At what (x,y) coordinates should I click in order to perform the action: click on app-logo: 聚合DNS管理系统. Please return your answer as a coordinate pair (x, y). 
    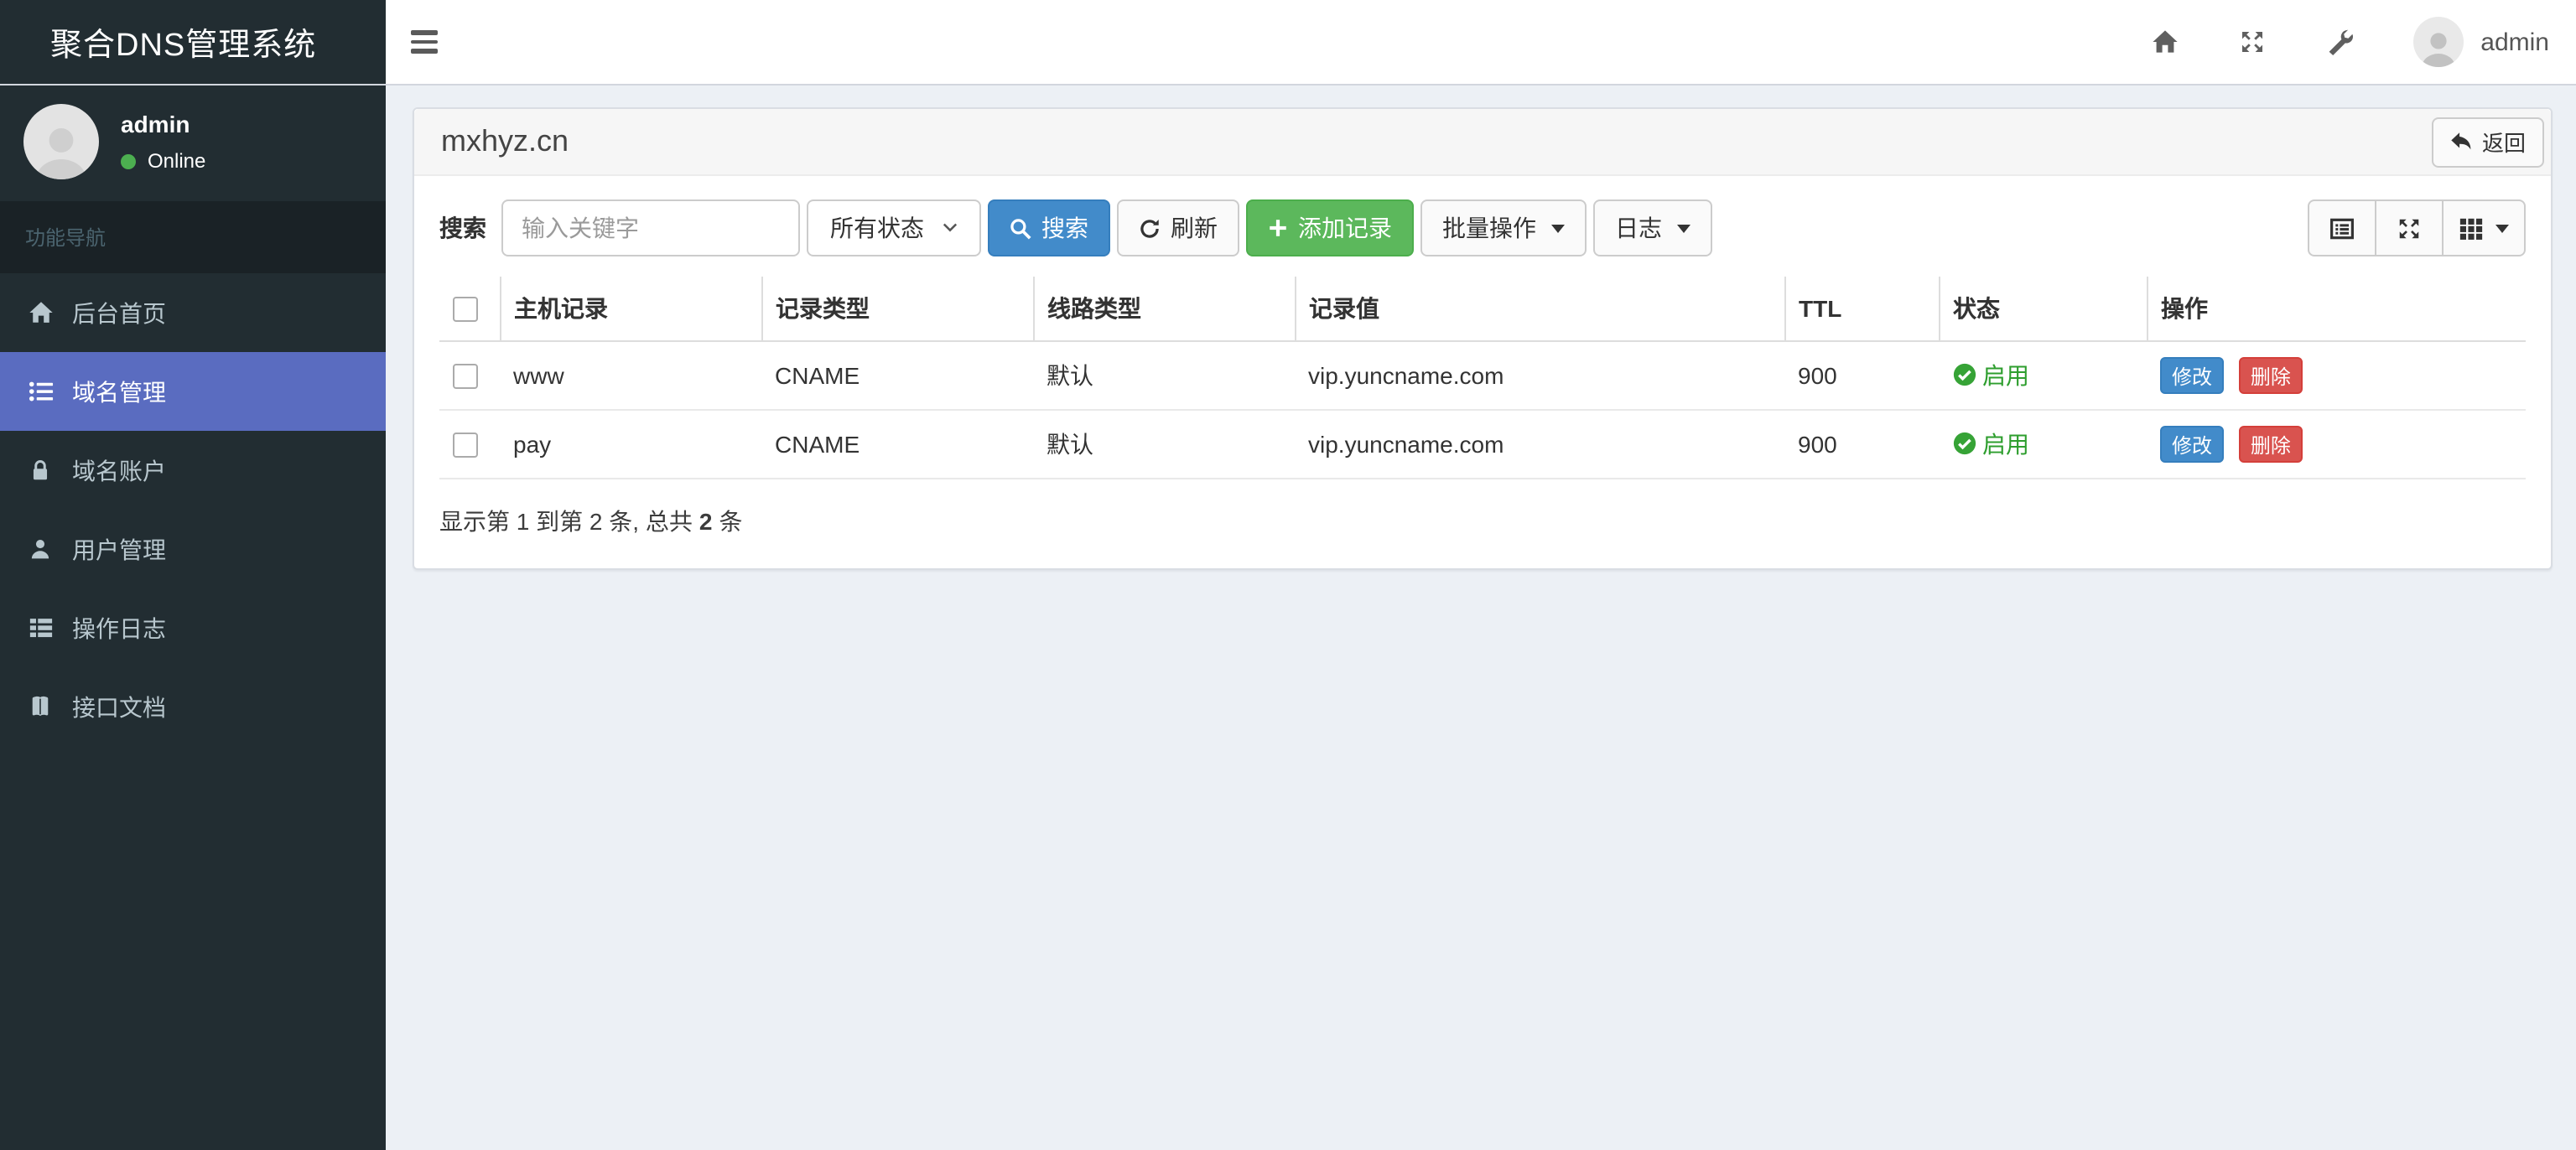
    Looking at the image, I should click on (193, 42).